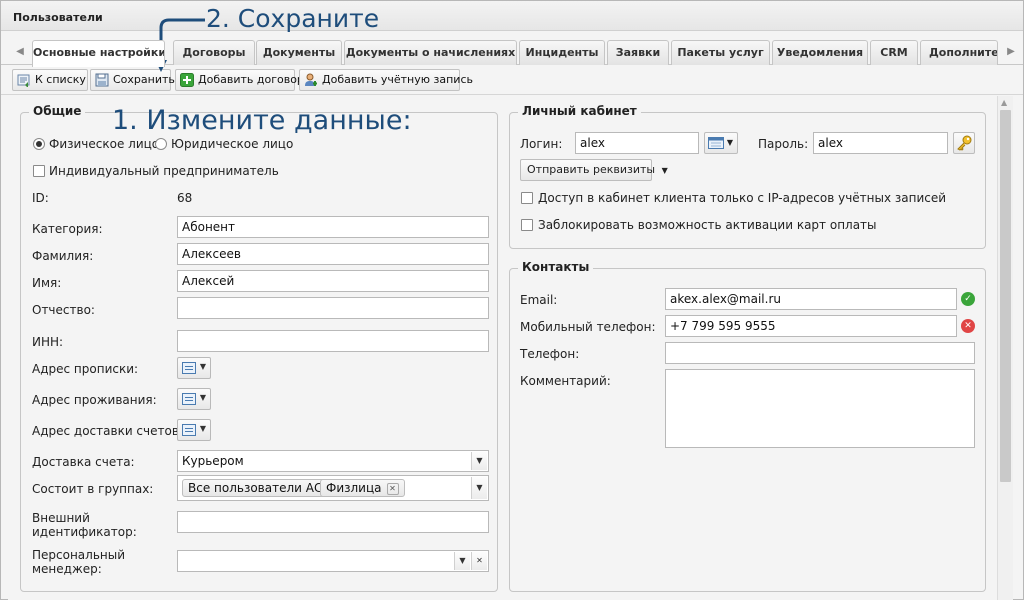 This screenshot has width=1024, height=600. What do you see at coordinates (85, 369) in the screenshot?
I see `reg-address-label: Адрес прописки:` at bounding box center [85, 369].